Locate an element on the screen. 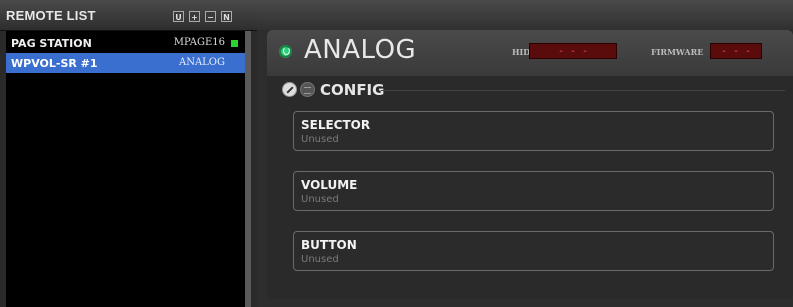  volume-field: VOLUME Unused is located at coordinates (533, 191).